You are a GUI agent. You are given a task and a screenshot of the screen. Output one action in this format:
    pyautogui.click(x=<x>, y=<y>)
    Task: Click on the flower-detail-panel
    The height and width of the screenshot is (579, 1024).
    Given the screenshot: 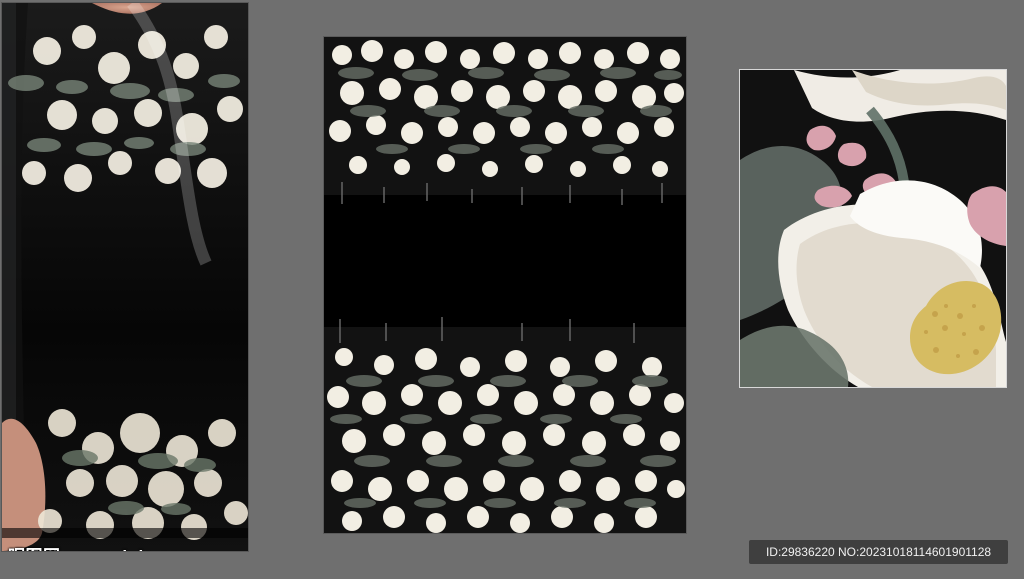 What is the action you would take?
    pyautogui.click(x=873, y=228)
    